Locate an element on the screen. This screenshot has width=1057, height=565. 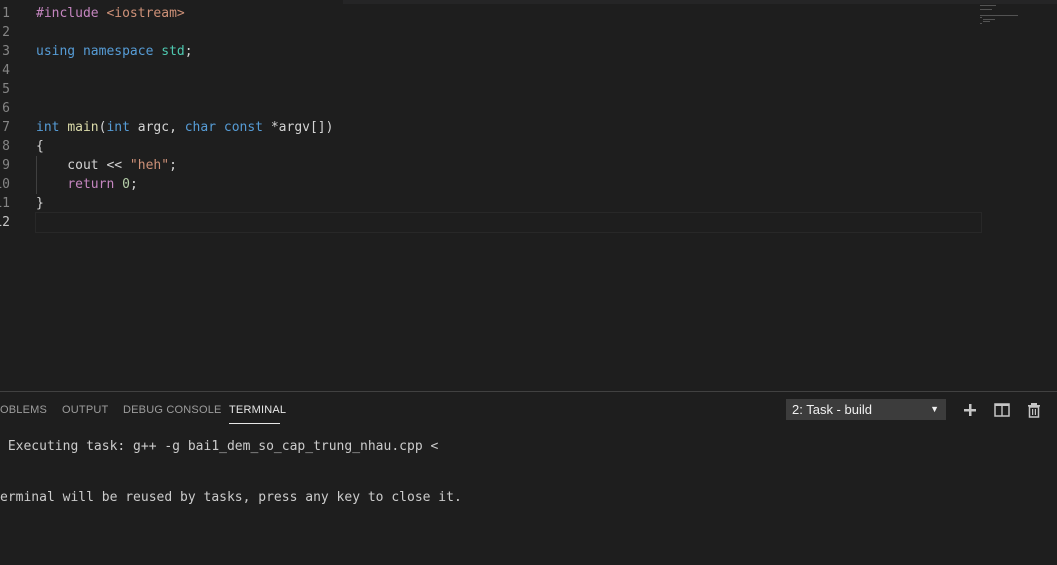
tab-debug-console: DEBUG CONSOLE is located at coordinates (172, 410).